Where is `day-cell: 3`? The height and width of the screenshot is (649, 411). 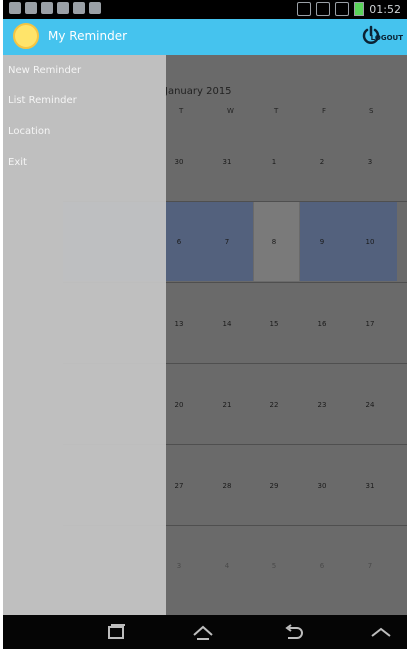 day-cell: 3 is located at coordinates (370, 162).